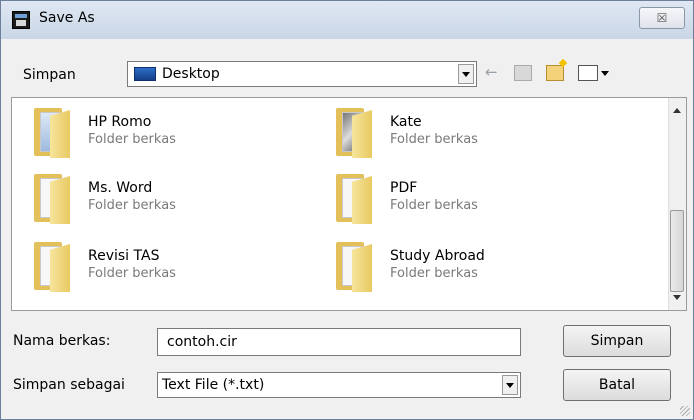 The width and height of the screenshot is (694, 420). What do you see at coordinates (145, 74) in the screenshot?
I see `desktop-icon` at bounding box center [145, 74].